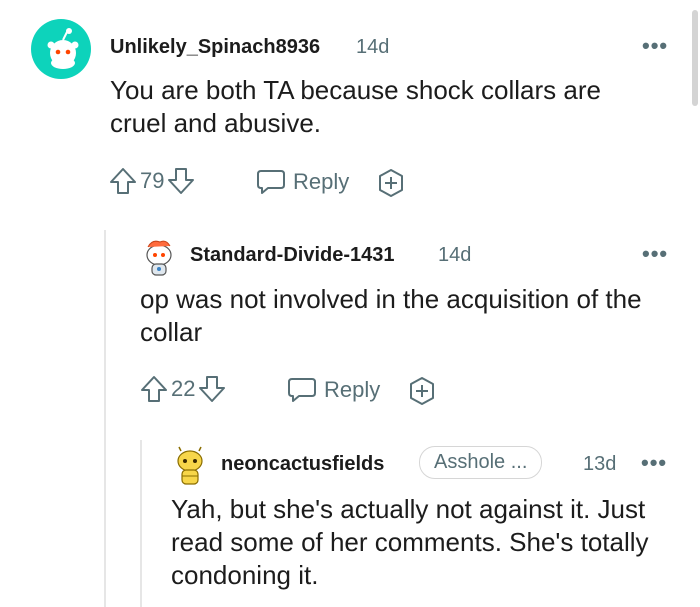 Image resolution: width=700 pixels, height=607 pixels. I want to click on vote-controls: 22, so click(183, 389).